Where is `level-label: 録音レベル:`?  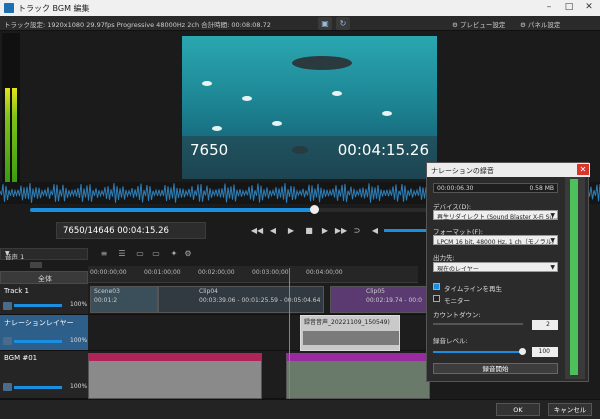 level-label: 録音レベル: is located at coordinates (450, 341).